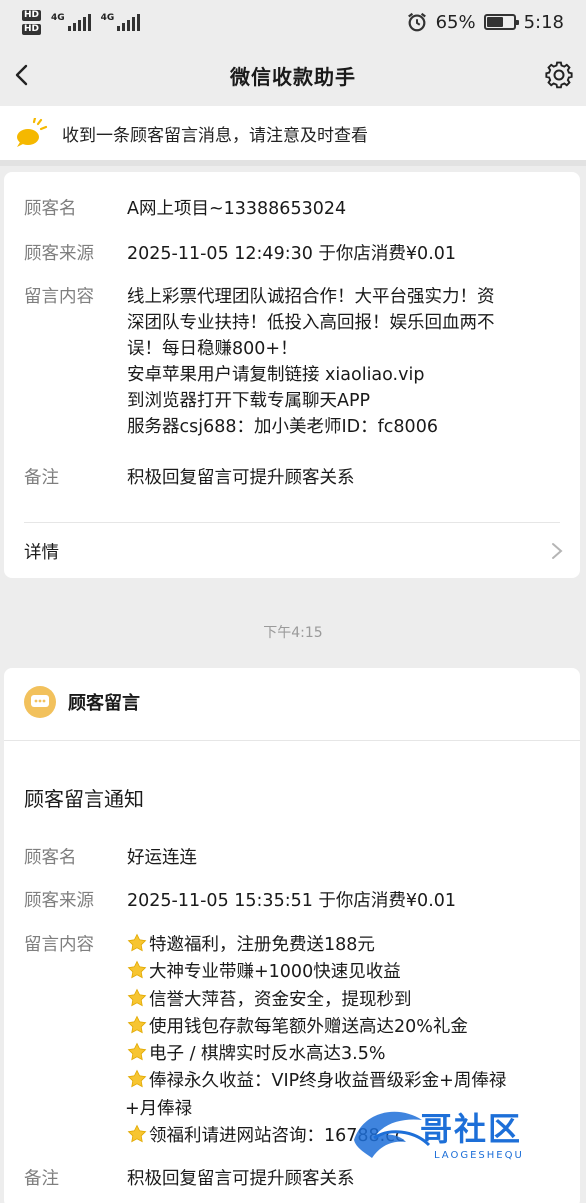 This screenshot has height=1203, width=586. I want to click on message-text: 俸禄永久收益：VIP终身收益晋级彩金+周俸禄, so click(328, 1081).